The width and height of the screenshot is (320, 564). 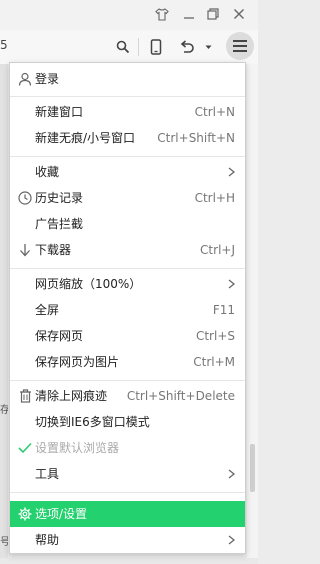 What do you see at coordinates (25, 198) in the screenshot?
I see `clock-icon` at bounding box center [25, 198].